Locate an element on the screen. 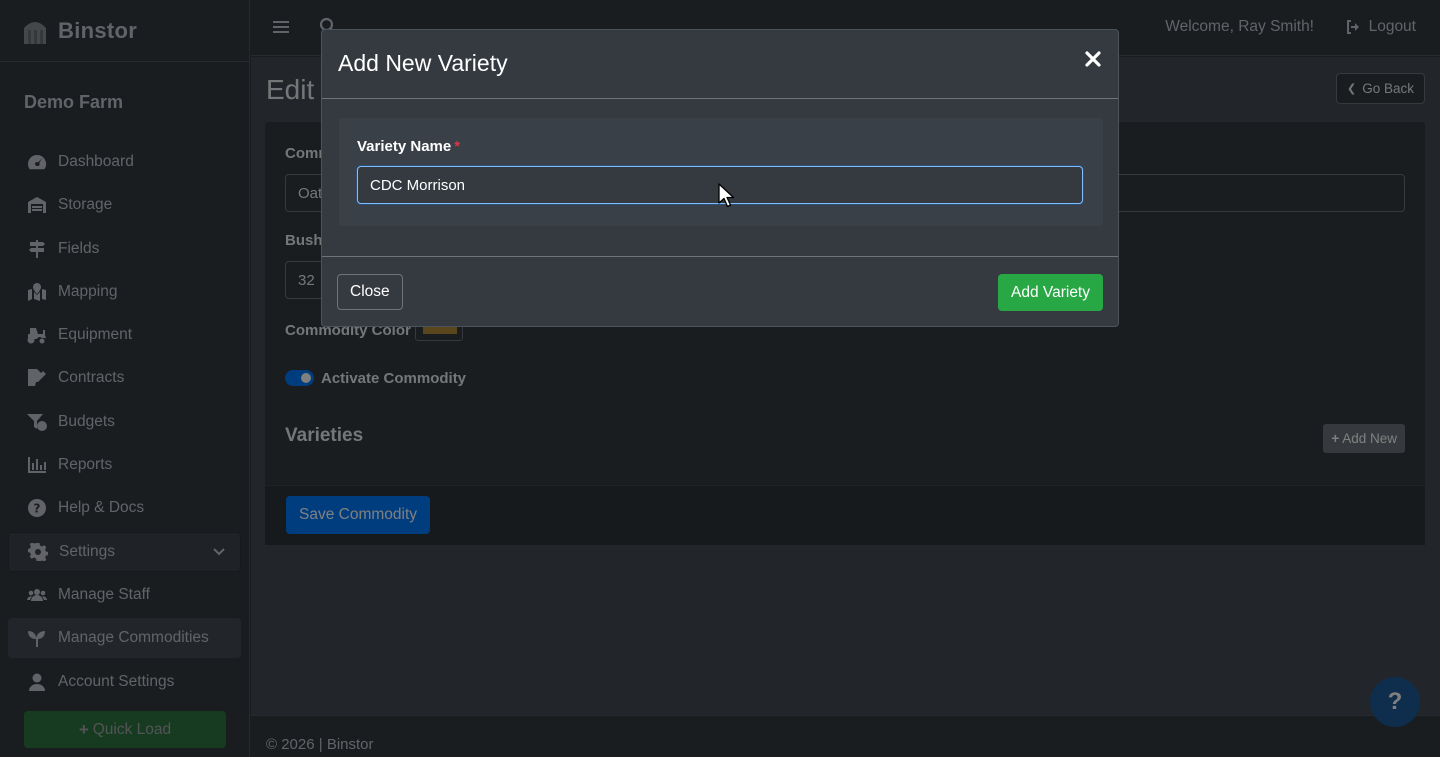  close-button: Close is located at coordinates (370, 292).